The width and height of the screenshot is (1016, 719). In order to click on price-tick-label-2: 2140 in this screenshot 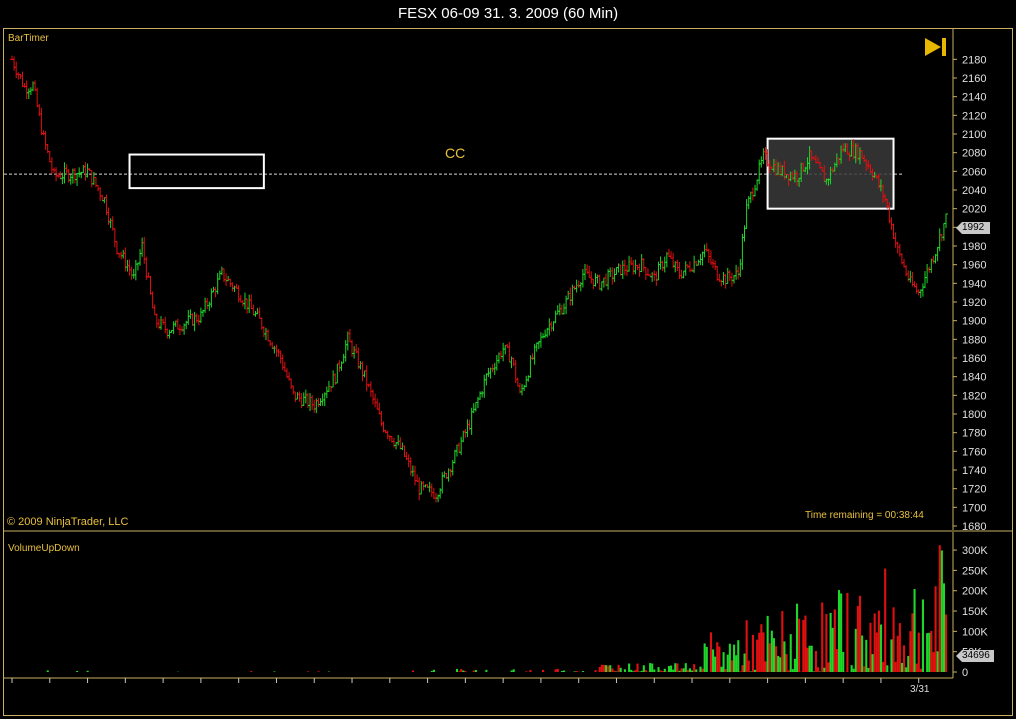, I will do `click(974, 98)`.